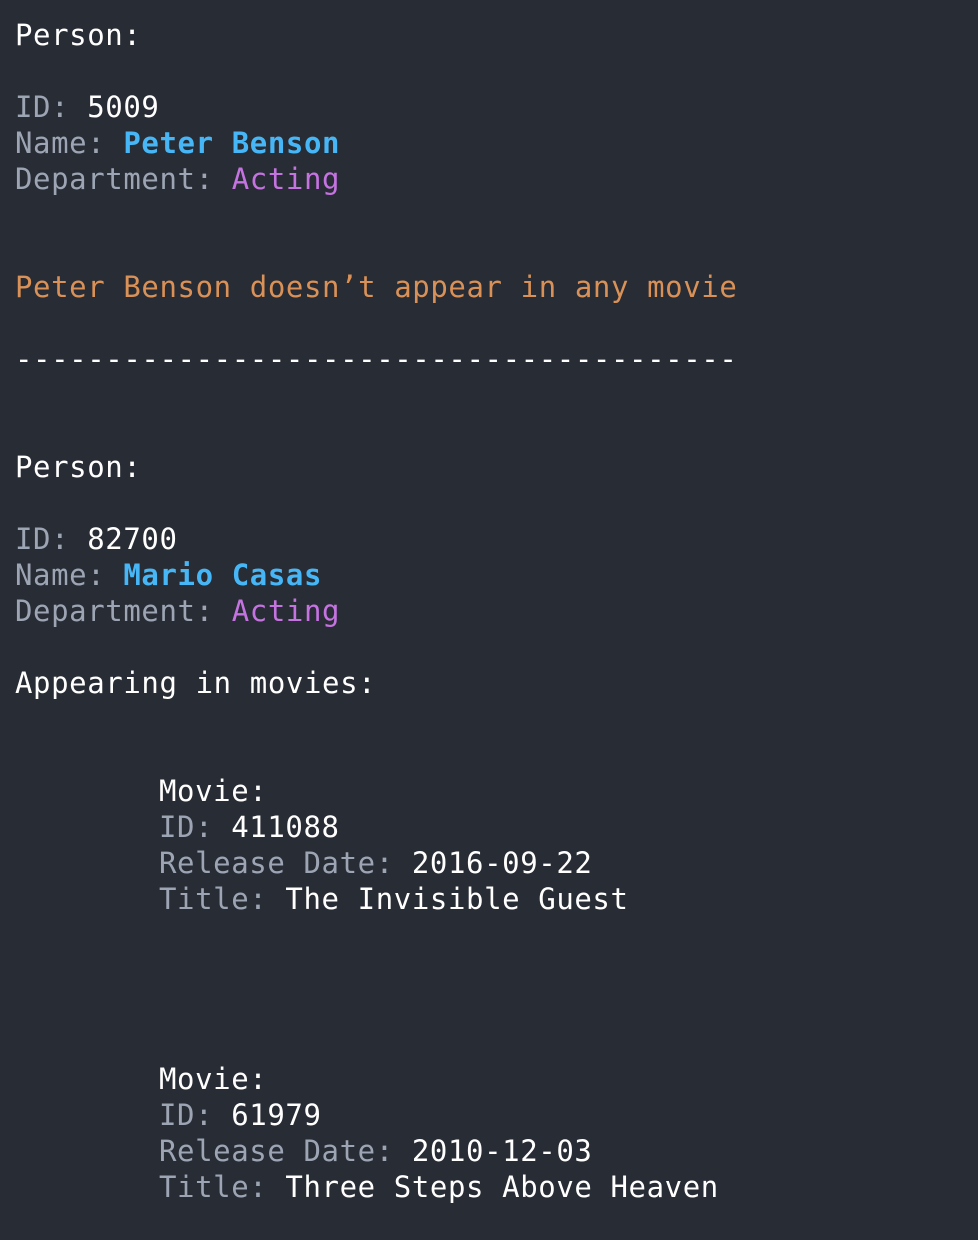 The width and height of the screenshot is (978, 1240). I want to click on movie-title-value: Three Steps Above Heaven, so click(502, 1187).